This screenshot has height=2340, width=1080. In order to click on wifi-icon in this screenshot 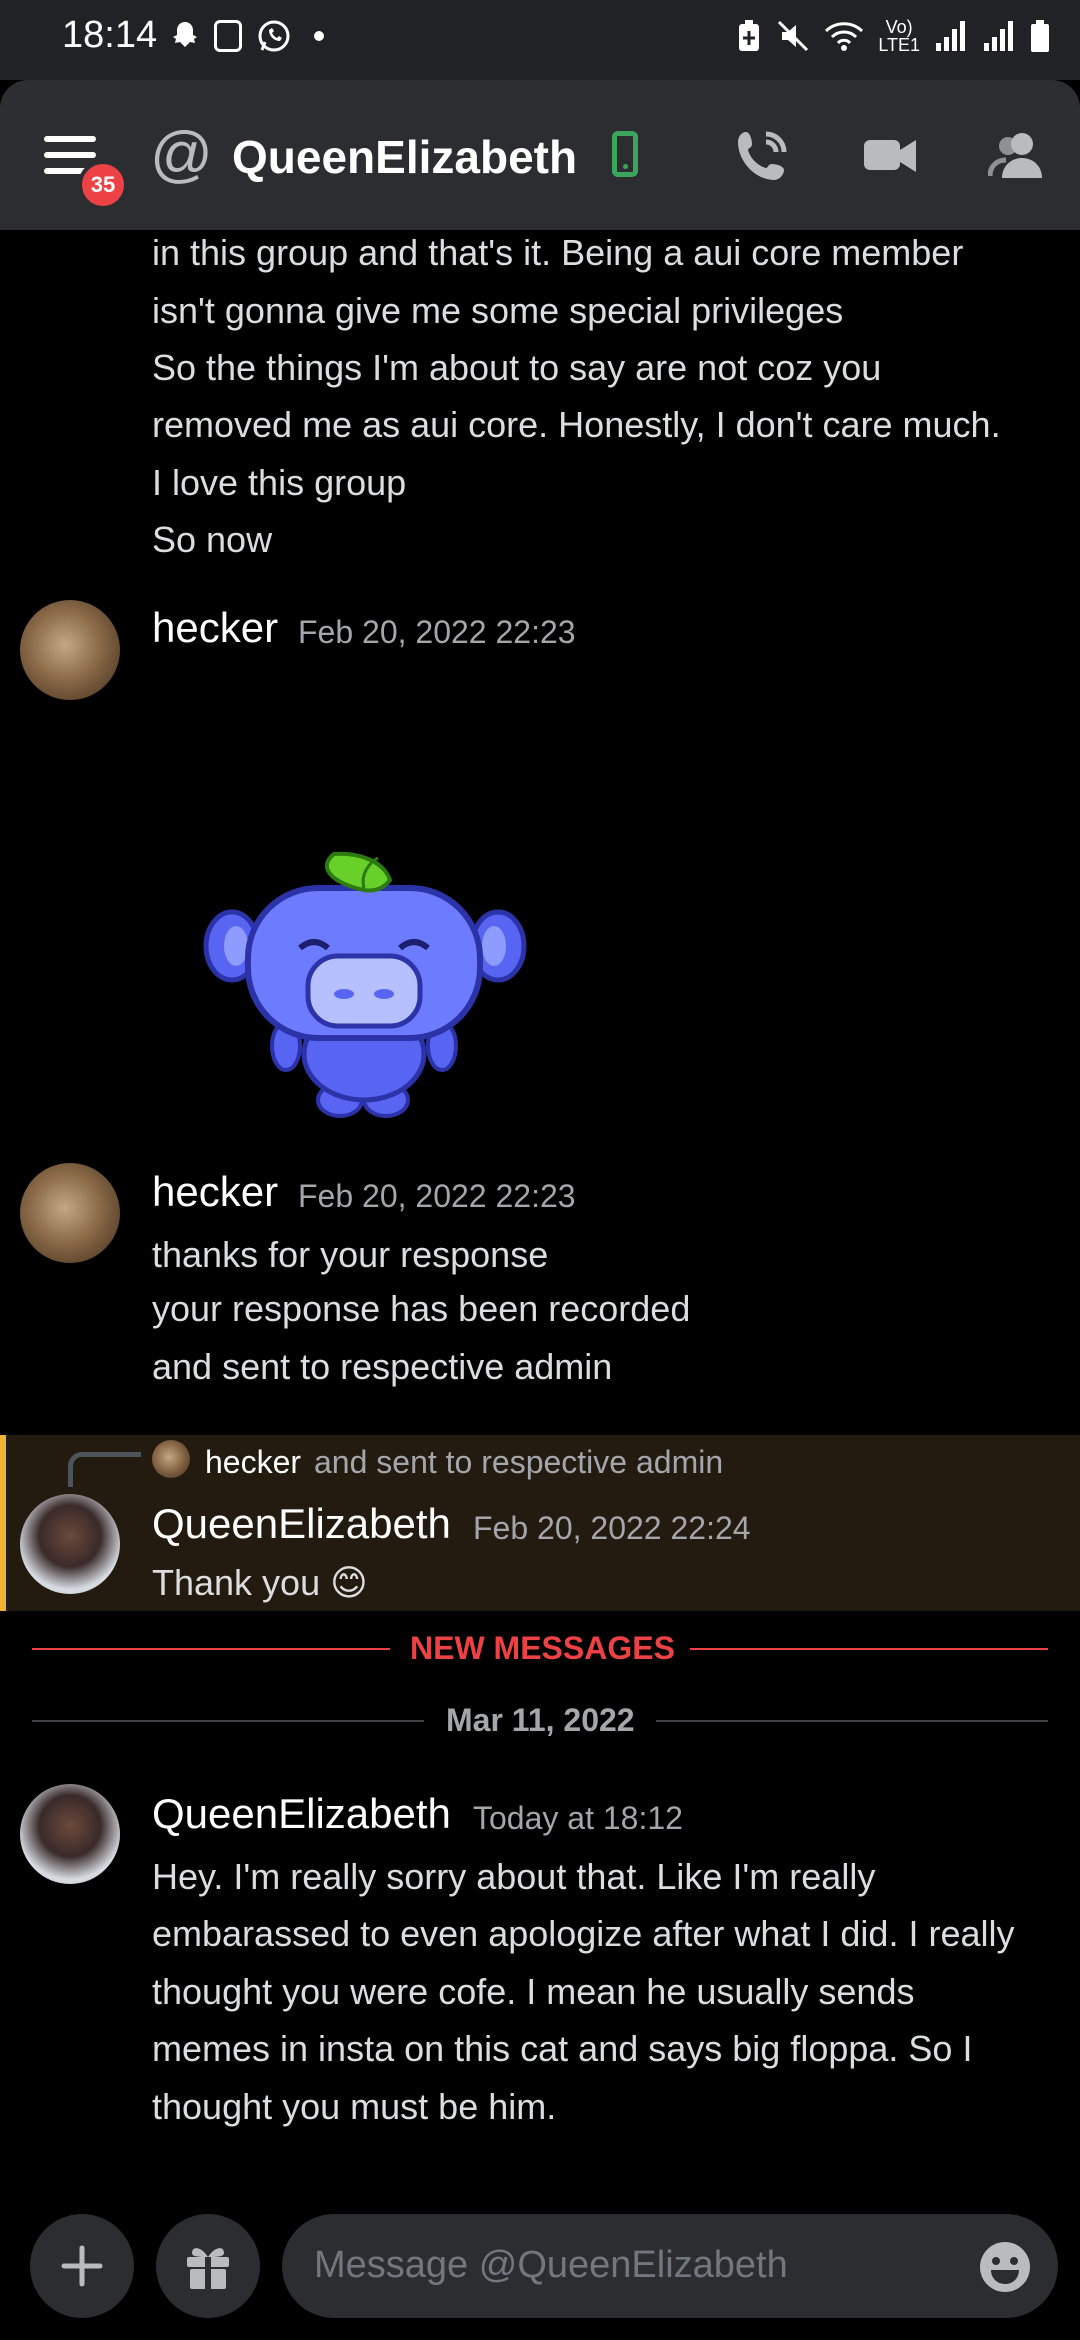, I will do `click(844, 36)`.